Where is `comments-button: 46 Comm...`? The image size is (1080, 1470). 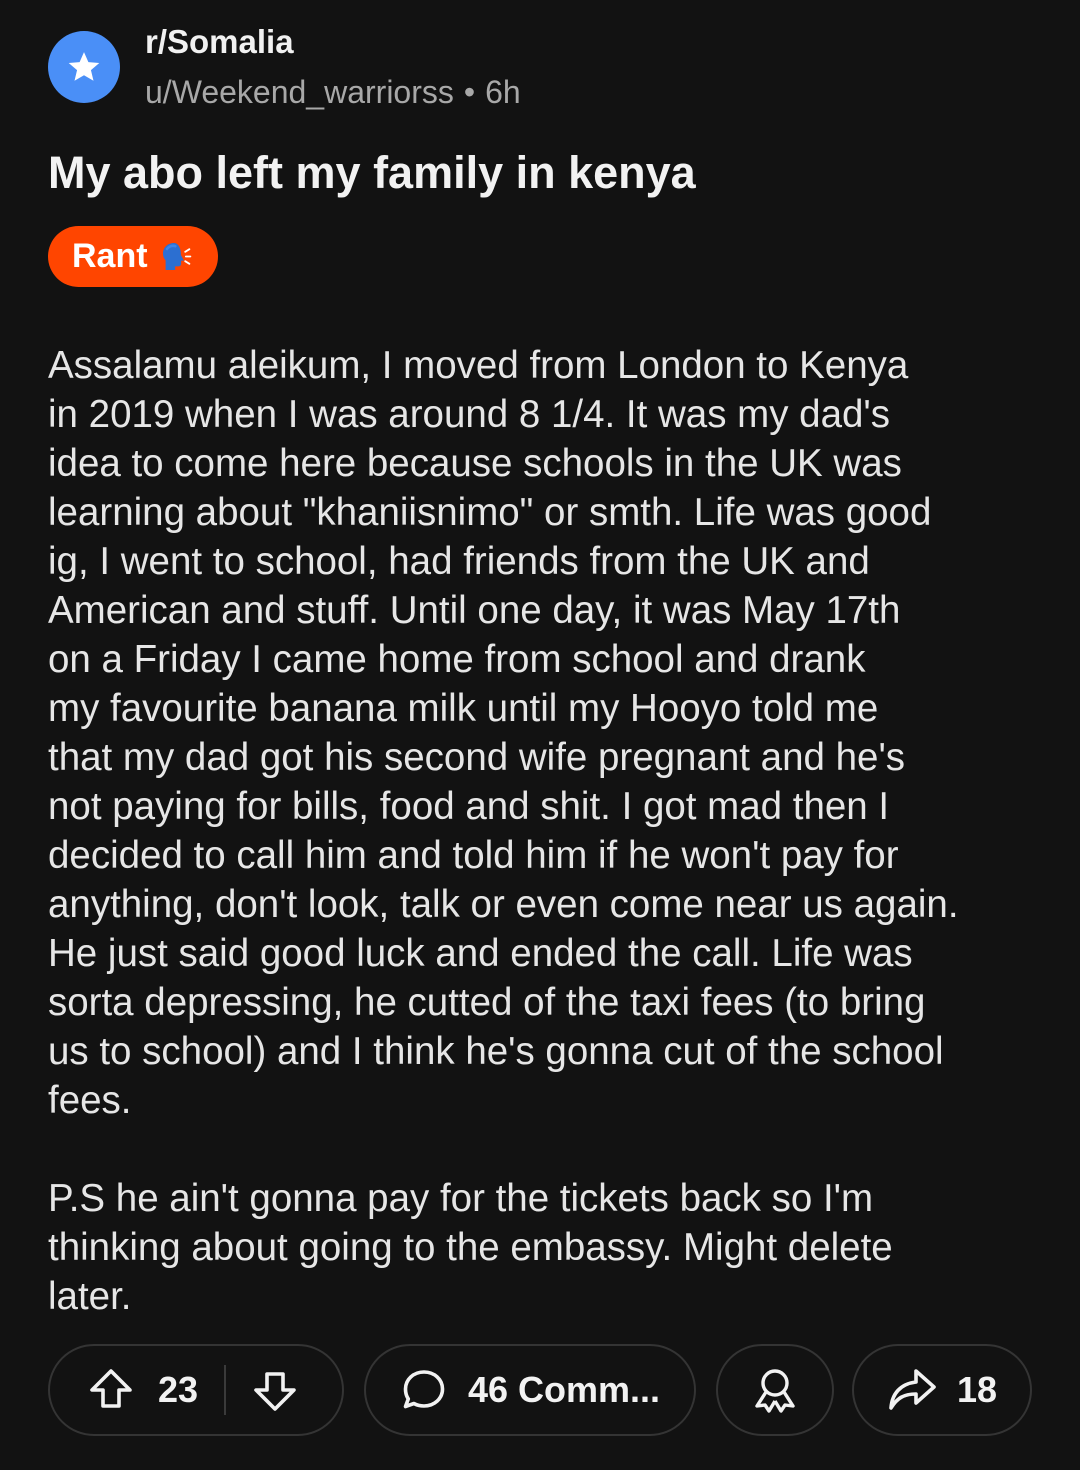
comments-button: 46 Comm... is located at coordinates (530, 1390).